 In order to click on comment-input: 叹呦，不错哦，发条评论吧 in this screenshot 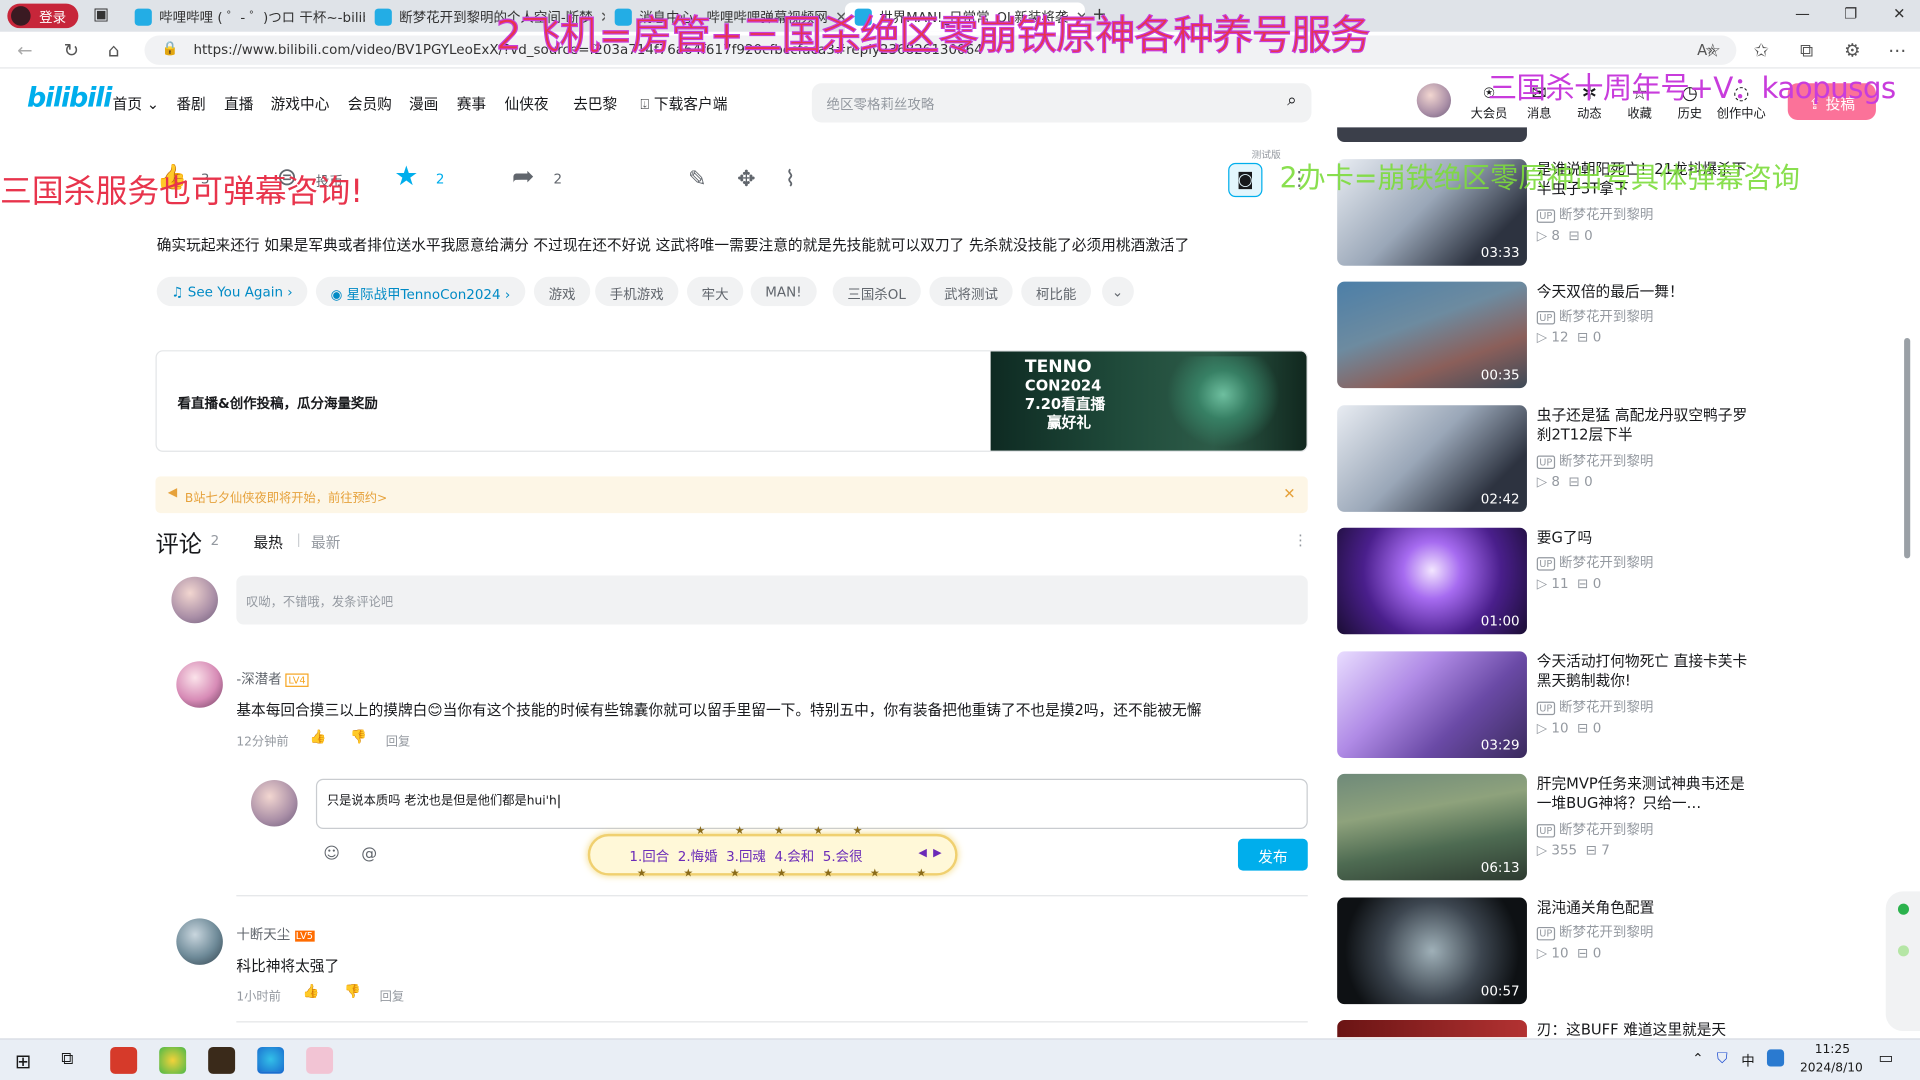, I will do `click(772, 600)`.